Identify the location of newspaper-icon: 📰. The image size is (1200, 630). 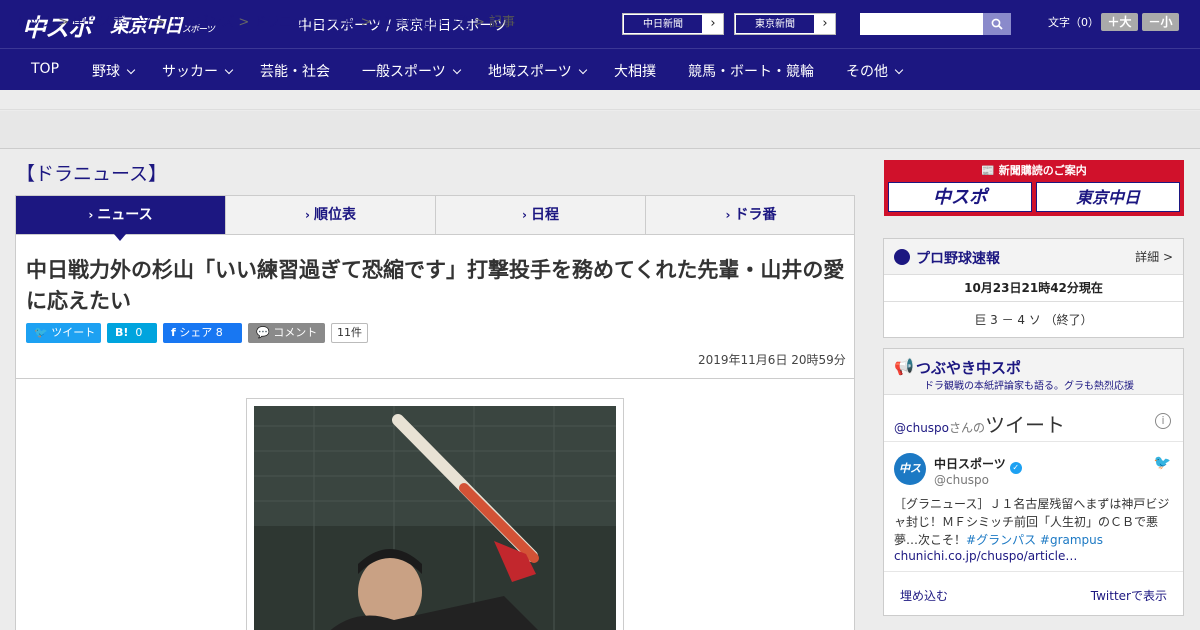
(990, 170).